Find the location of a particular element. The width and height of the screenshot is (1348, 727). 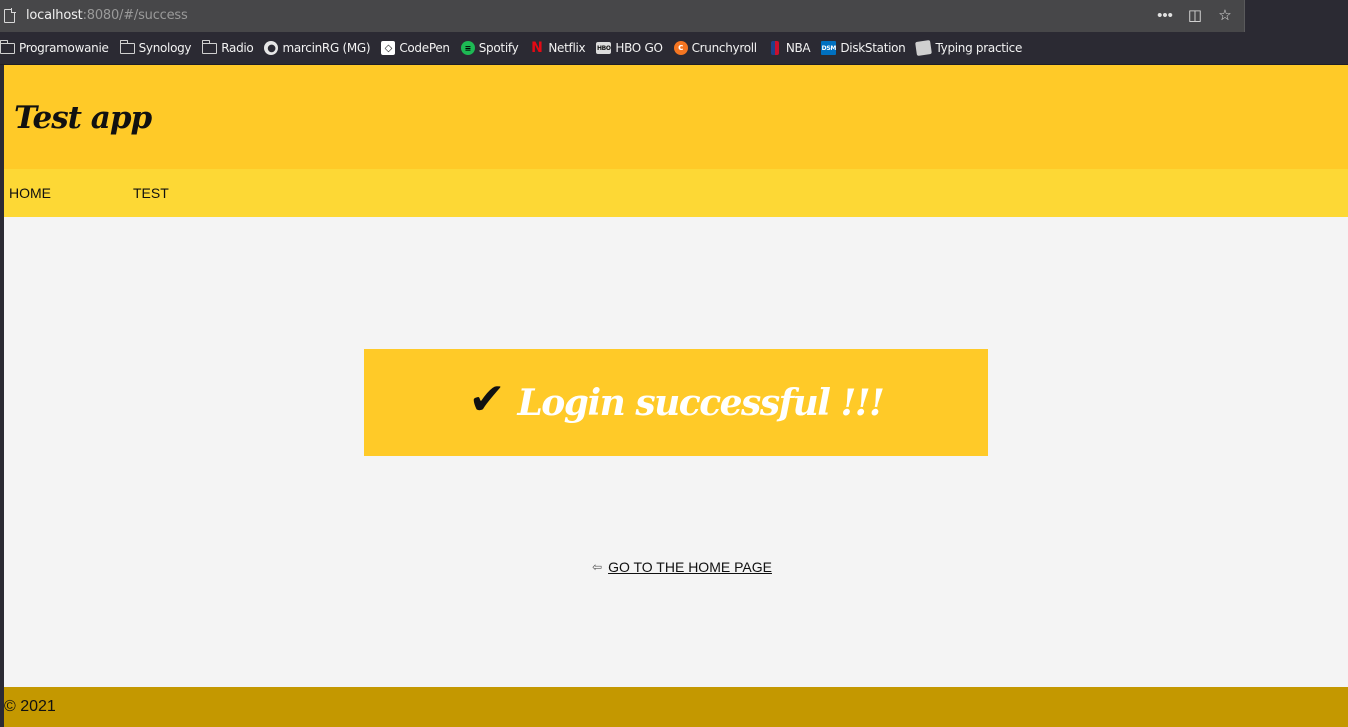

app-footer: © 2021 is located at coordinates (676, 707).